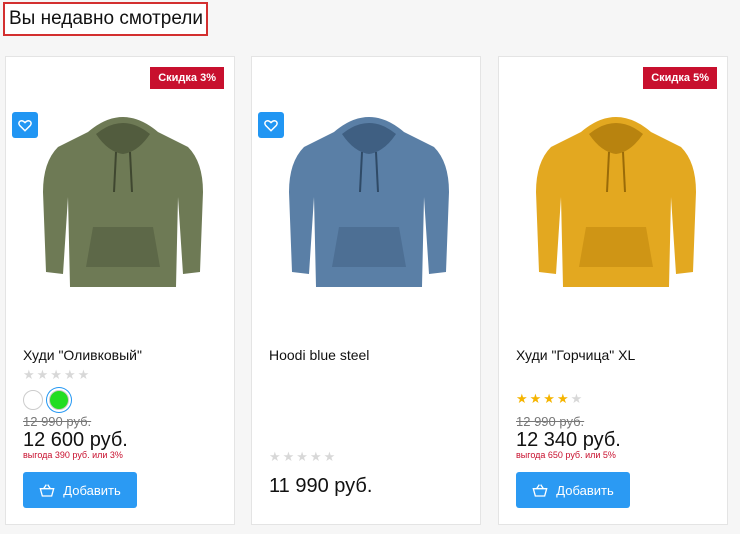  Describe the element at coordinates (566, 455) in the screenshot. I see `saving-text: выгода 650 руб. или 5%` at that location.